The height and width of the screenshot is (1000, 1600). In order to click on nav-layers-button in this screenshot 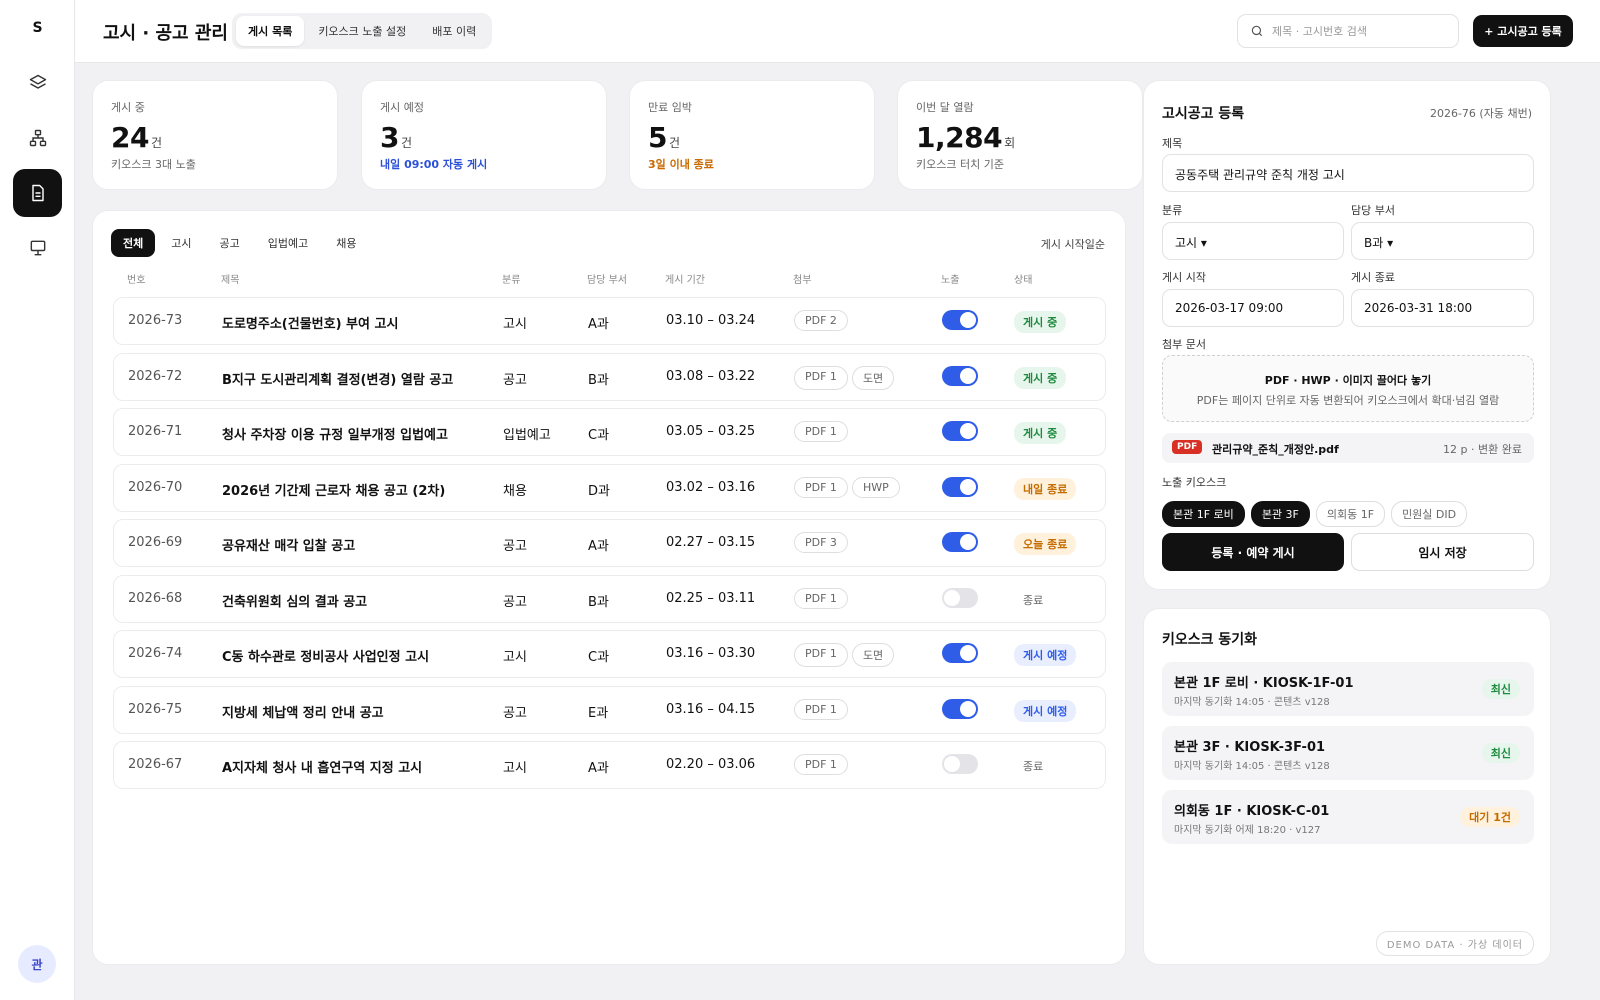, I will do `click(37, 83)`.